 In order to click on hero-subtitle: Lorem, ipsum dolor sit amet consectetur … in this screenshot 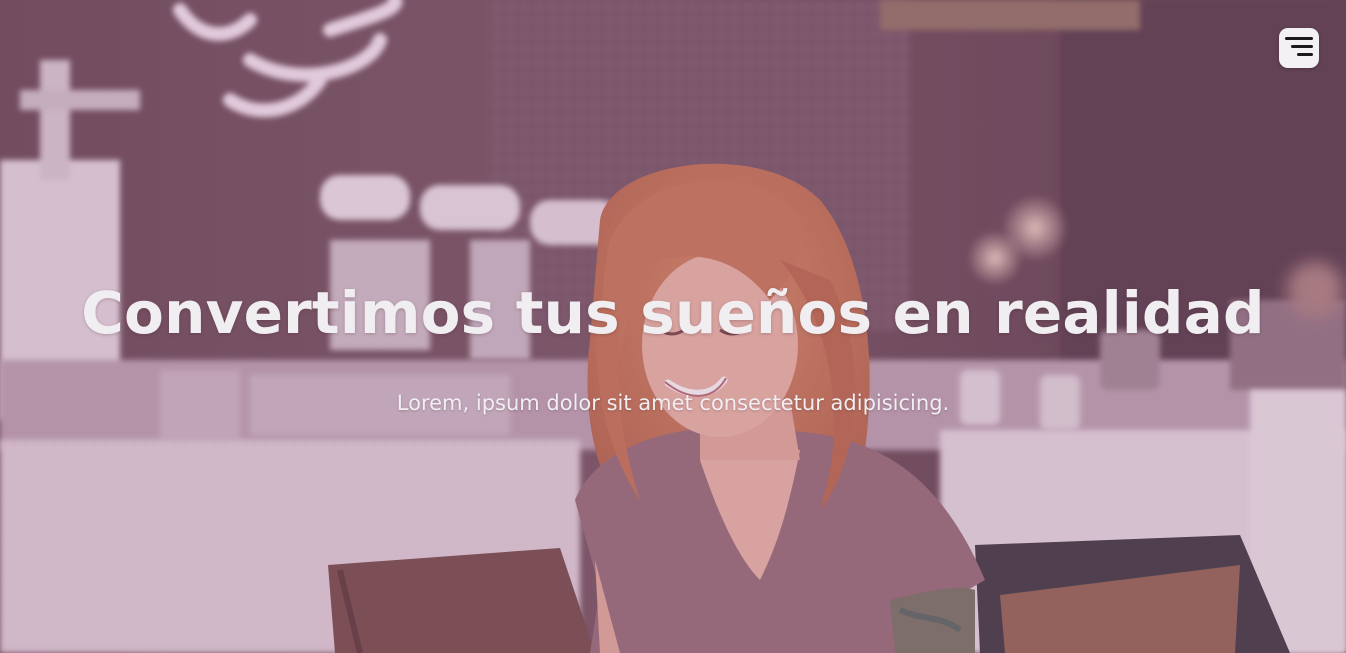, I will do `click(673, 403)`.